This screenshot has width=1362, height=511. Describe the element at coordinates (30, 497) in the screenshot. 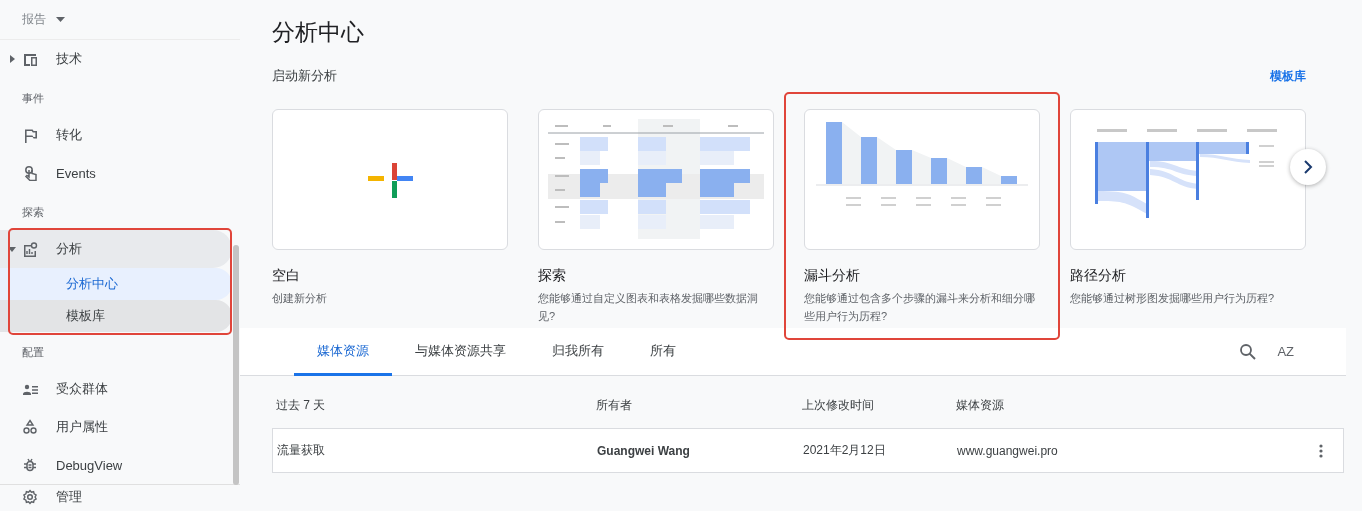

I see `settings-icon` at that location.